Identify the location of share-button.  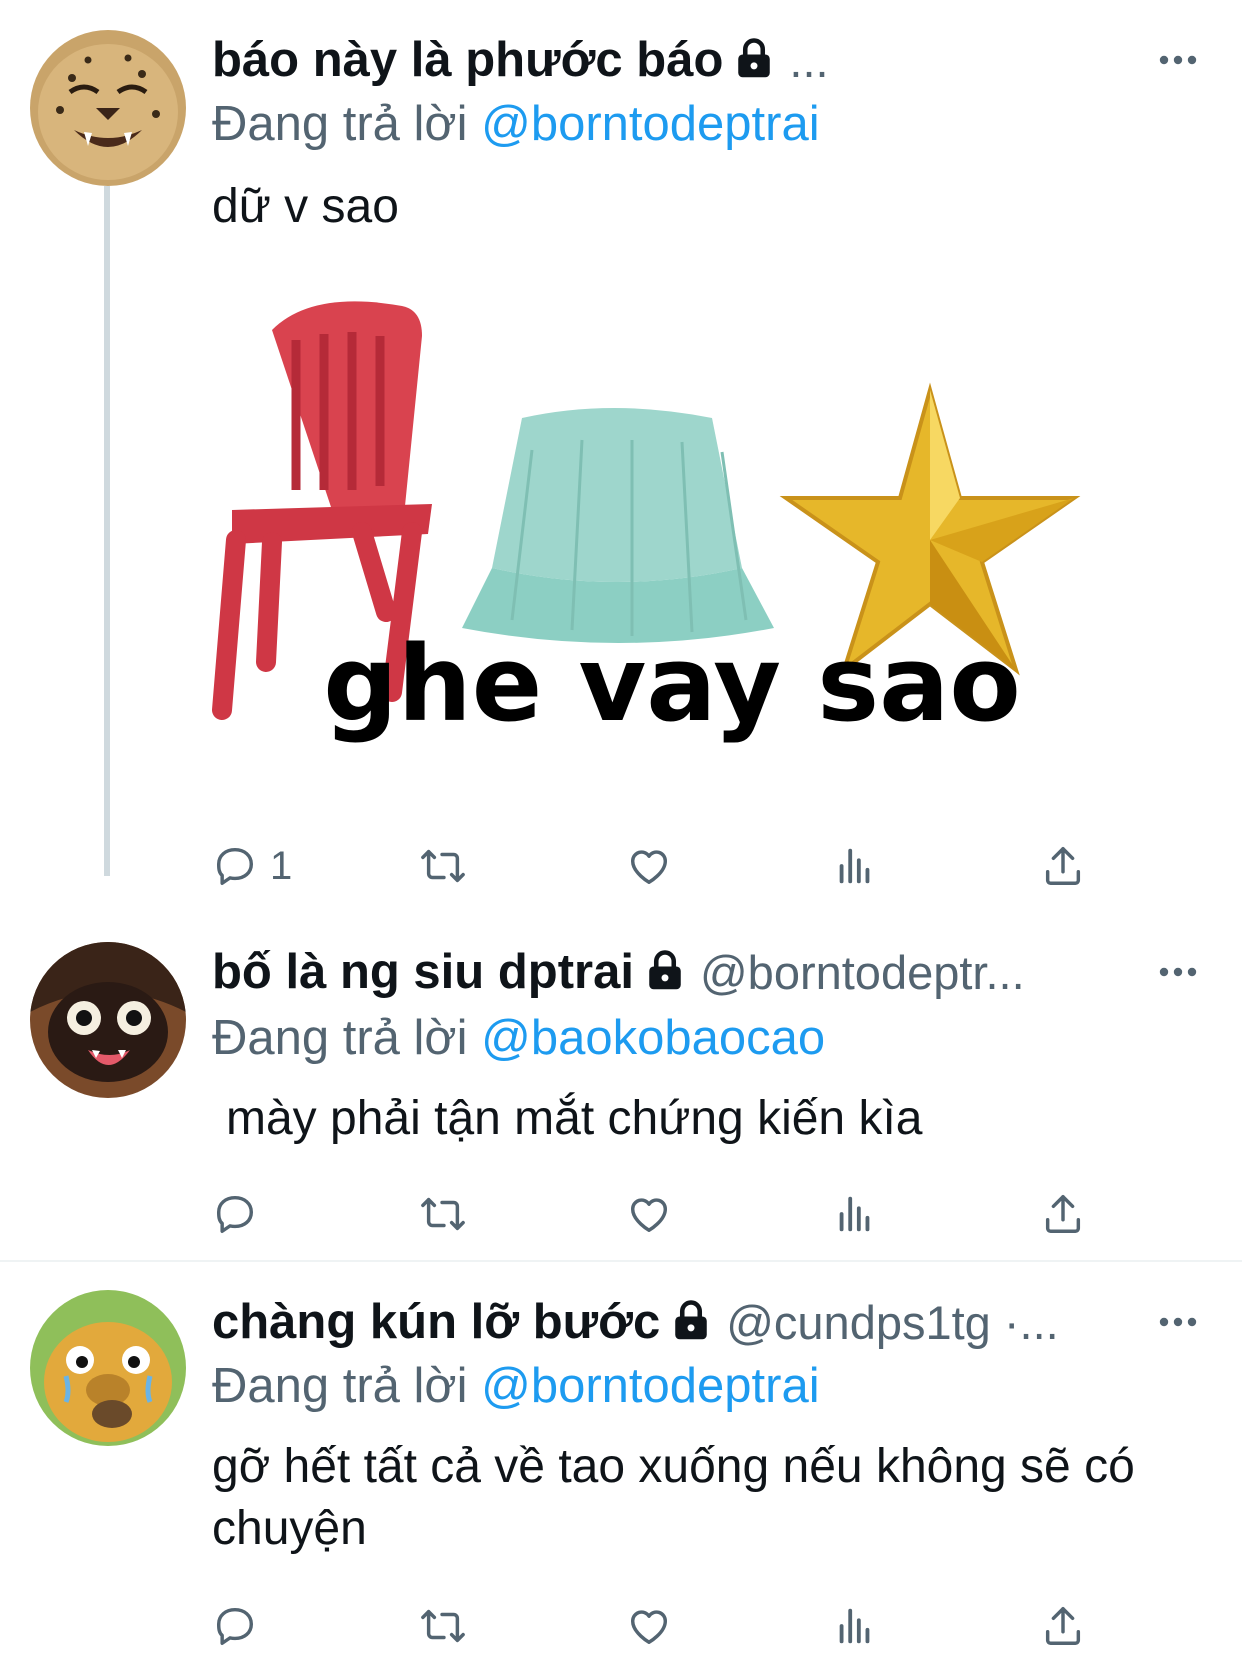
(1063, 1626).